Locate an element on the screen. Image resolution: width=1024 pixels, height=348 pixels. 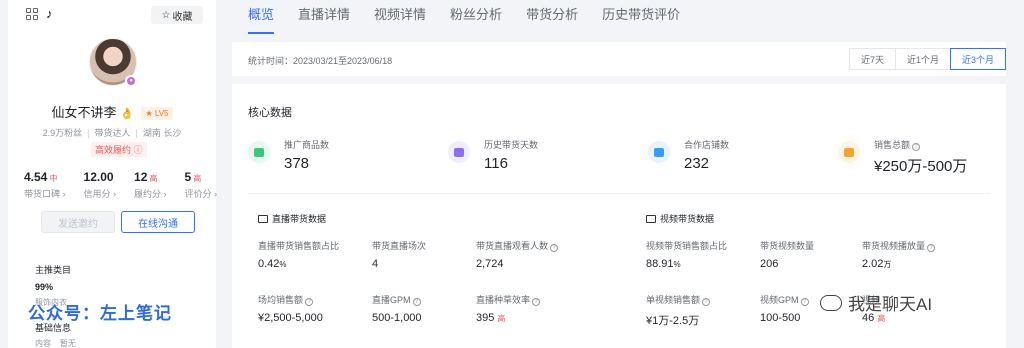
tab-0: 概览 is located at coordinates (261, 17).